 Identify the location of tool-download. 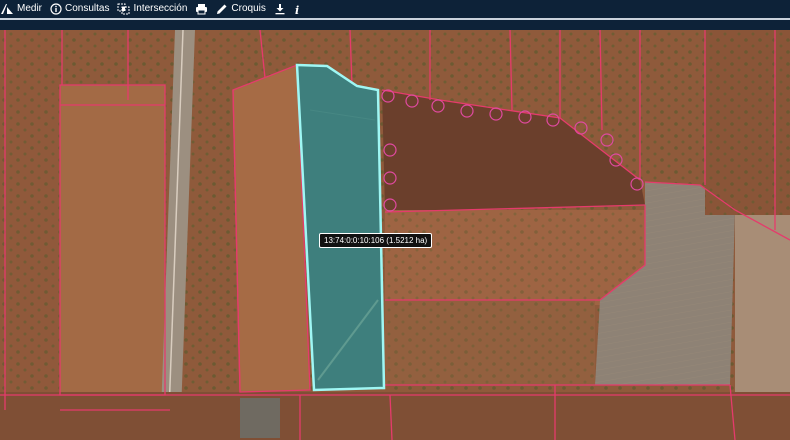
(280, 9).